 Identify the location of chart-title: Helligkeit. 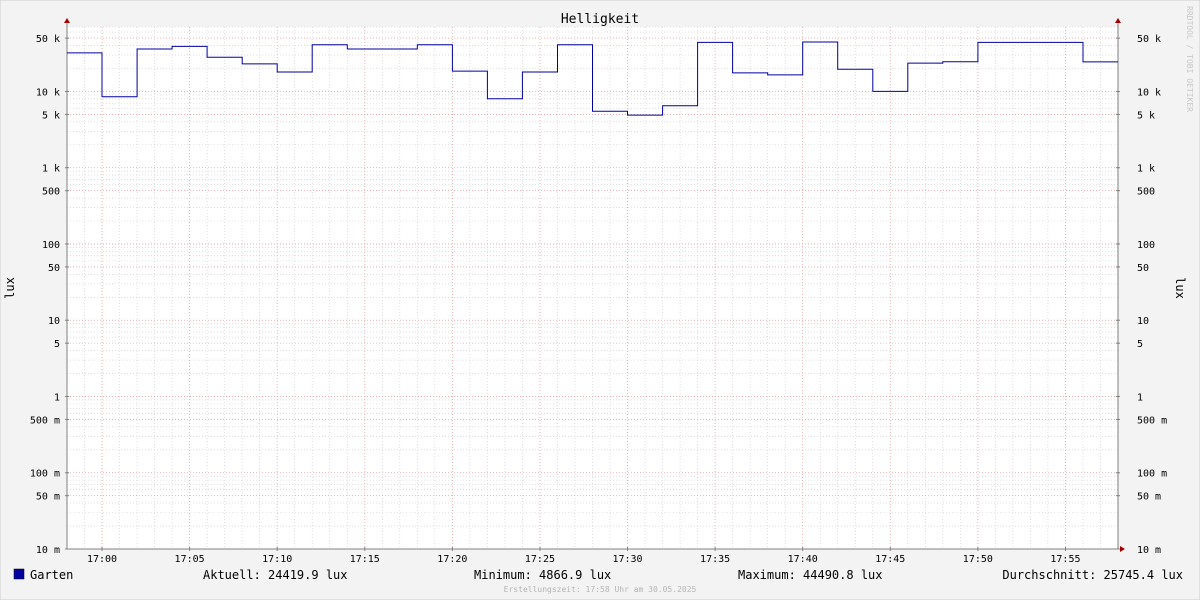
(600, 19).